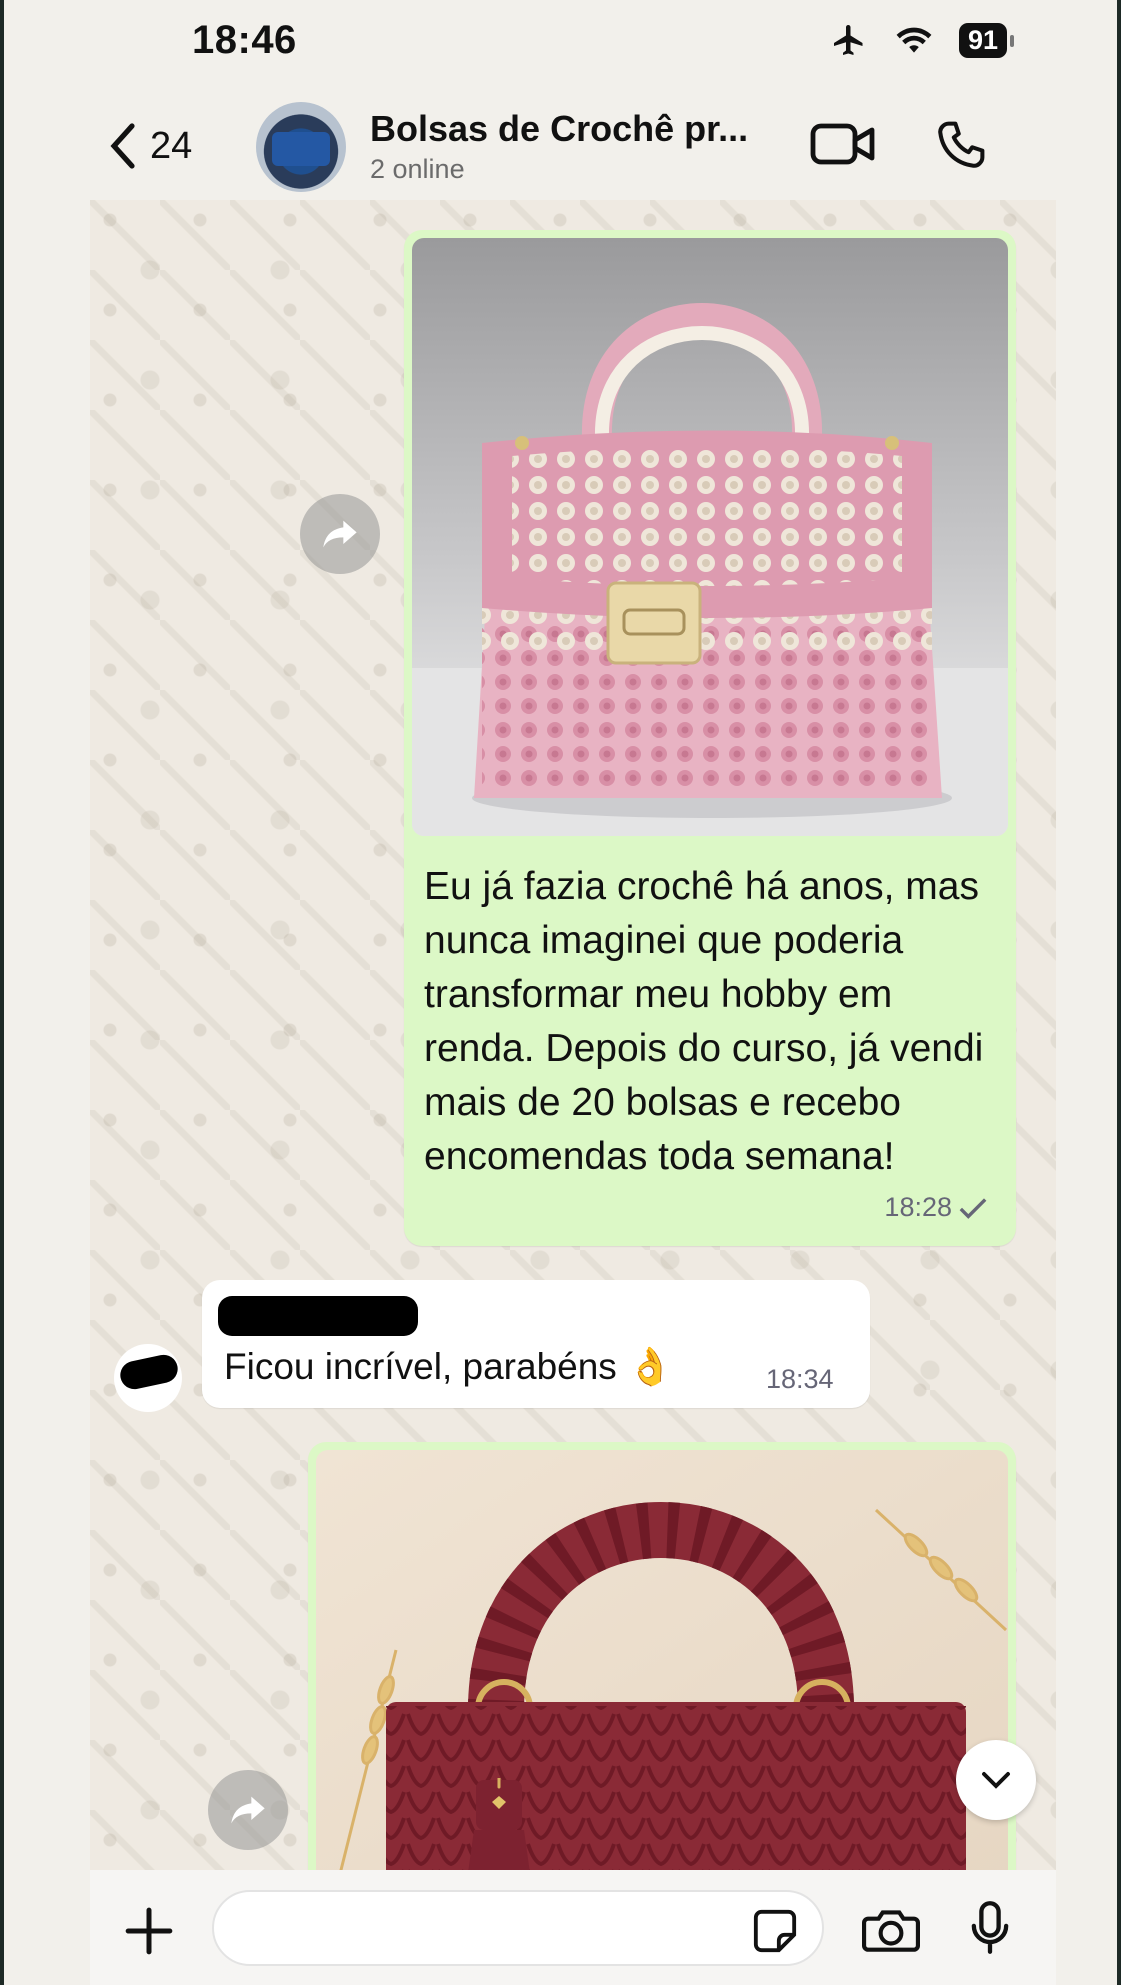 The height and width of the screenshot is (1985, 1121). What do you see at coordinates (973, 1208) in the screenshot?
I see `single-check-icon` at bounding box center [973, 1208].